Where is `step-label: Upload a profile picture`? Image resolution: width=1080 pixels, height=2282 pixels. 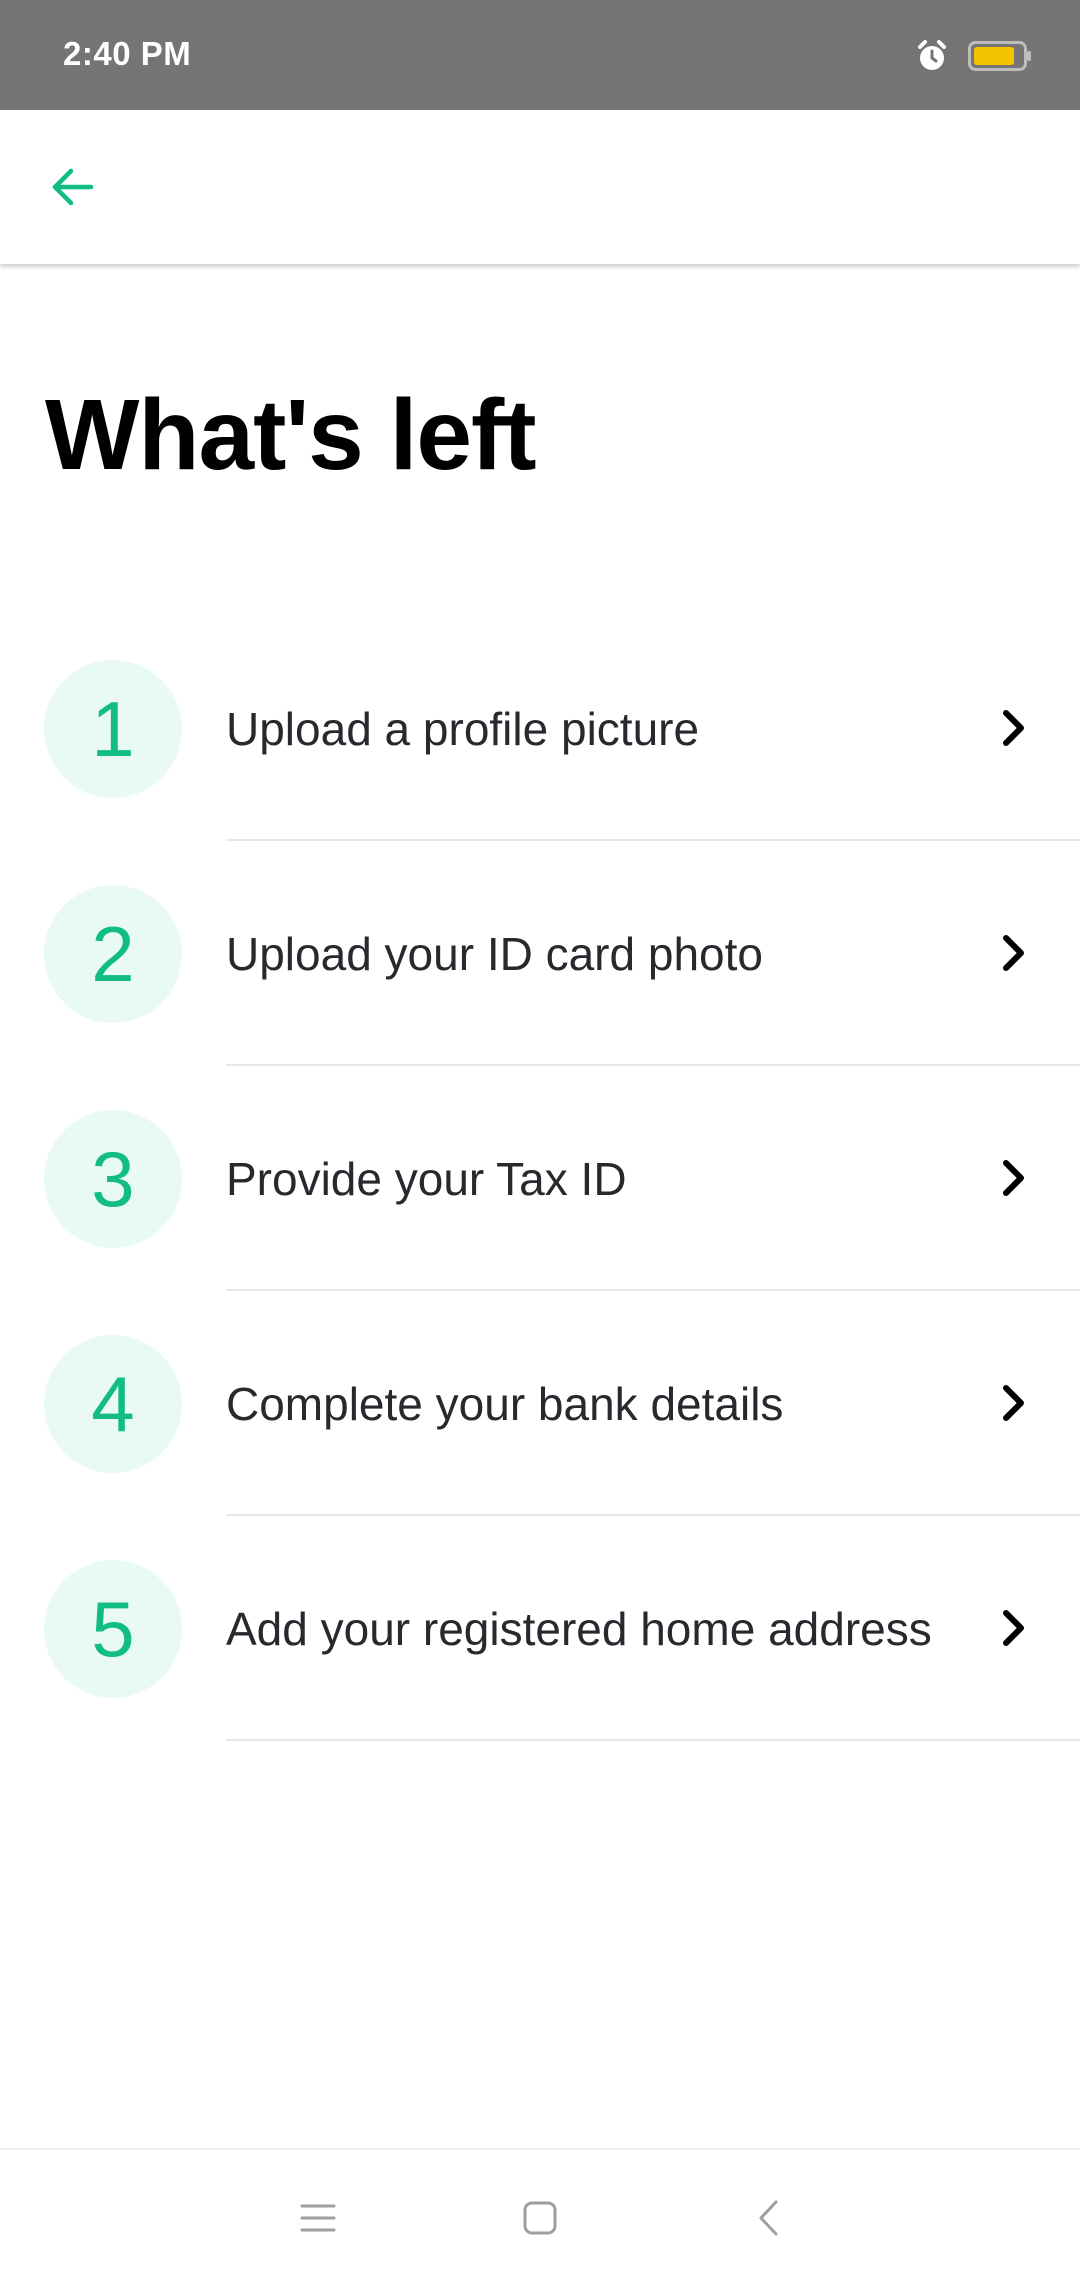 step-label: Upload a profile picture is located at coordinates (463, 729).